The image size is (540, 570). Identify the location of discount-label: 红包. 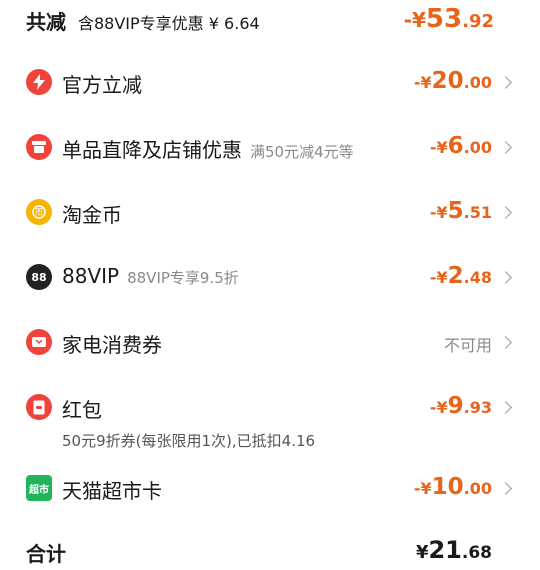
(82, 410).